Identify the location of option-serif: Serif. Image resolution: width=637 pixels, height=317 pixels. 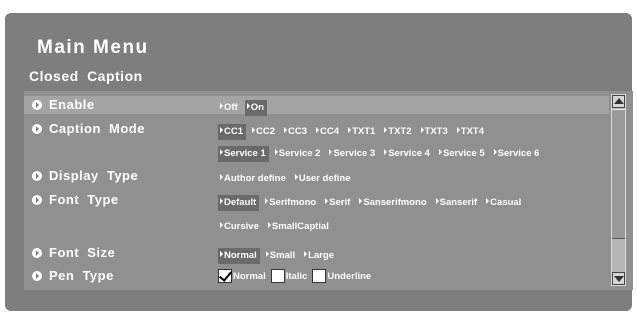
(338, 203).